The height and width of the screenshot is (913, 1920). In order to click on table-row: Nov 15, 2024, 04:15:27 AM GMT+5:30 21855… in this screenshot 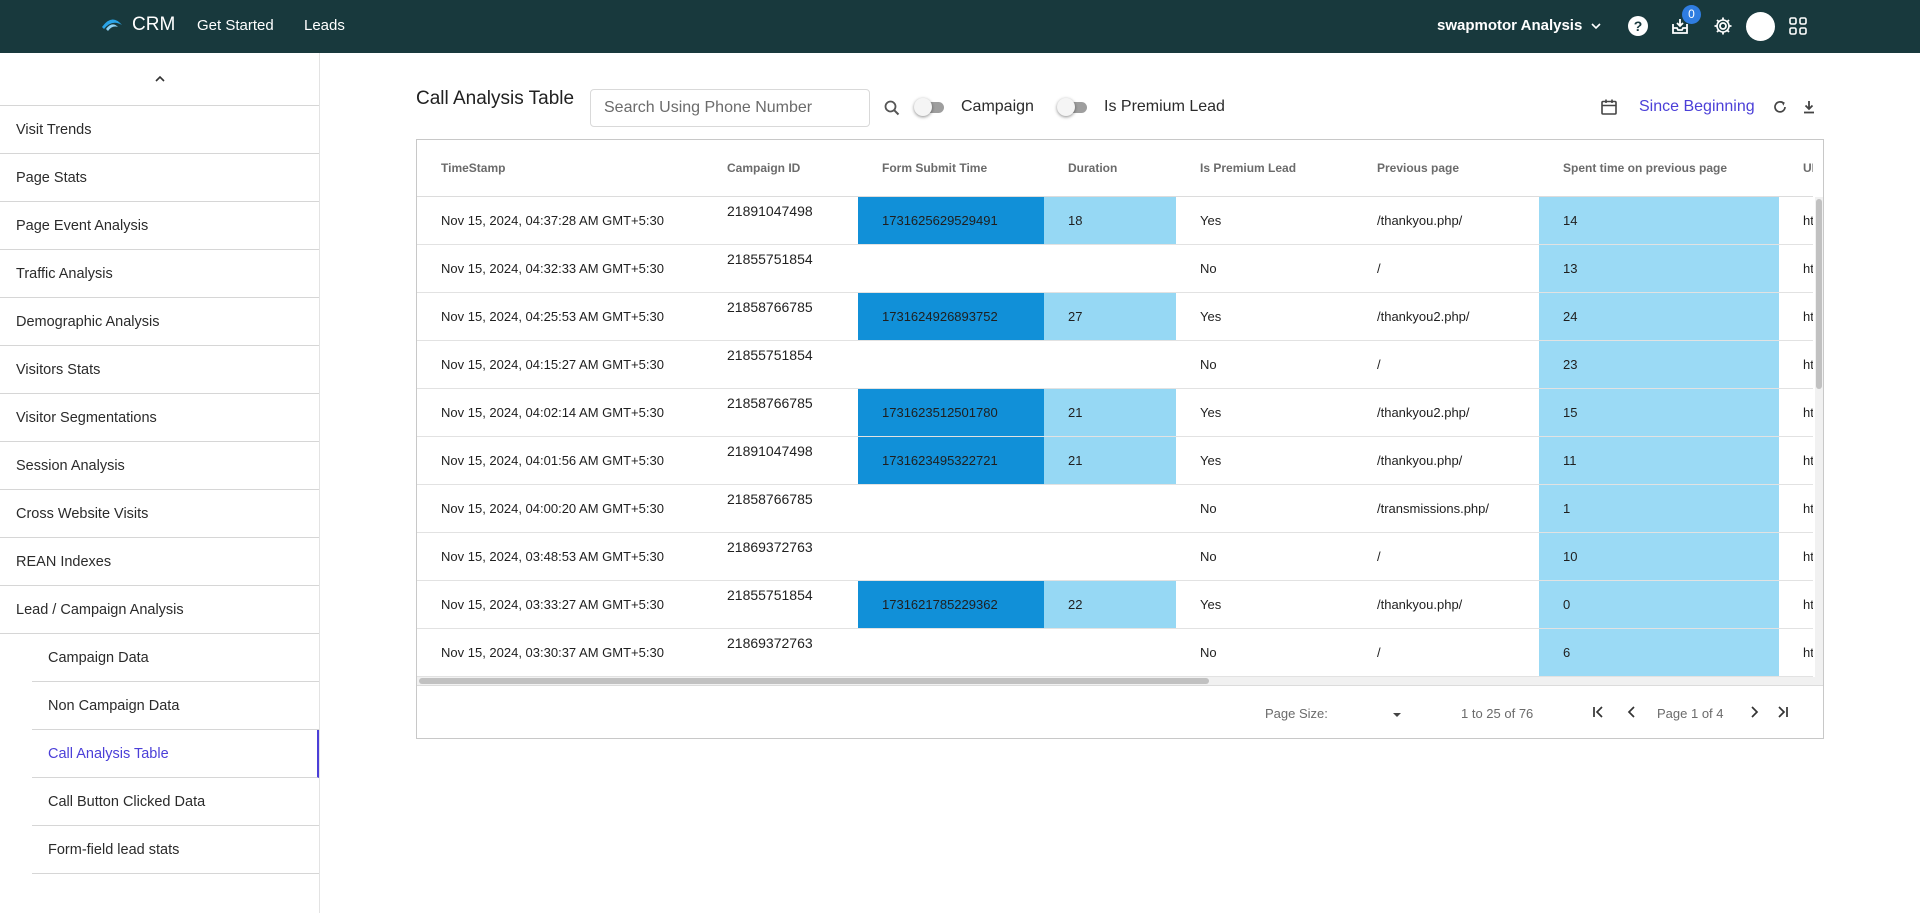, I will do `click(1115, 365)`.